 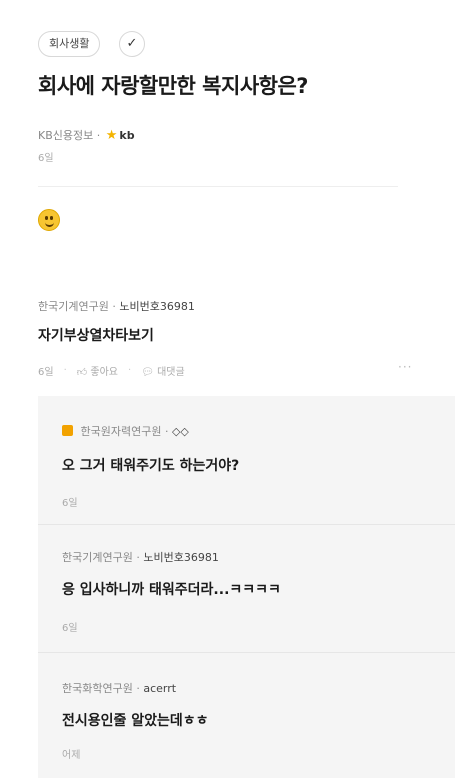 What do you see at coordinates (156, 306) in the screenshot?
I see `comment-author: 노비번호36981` at bounding box center [156, 306].